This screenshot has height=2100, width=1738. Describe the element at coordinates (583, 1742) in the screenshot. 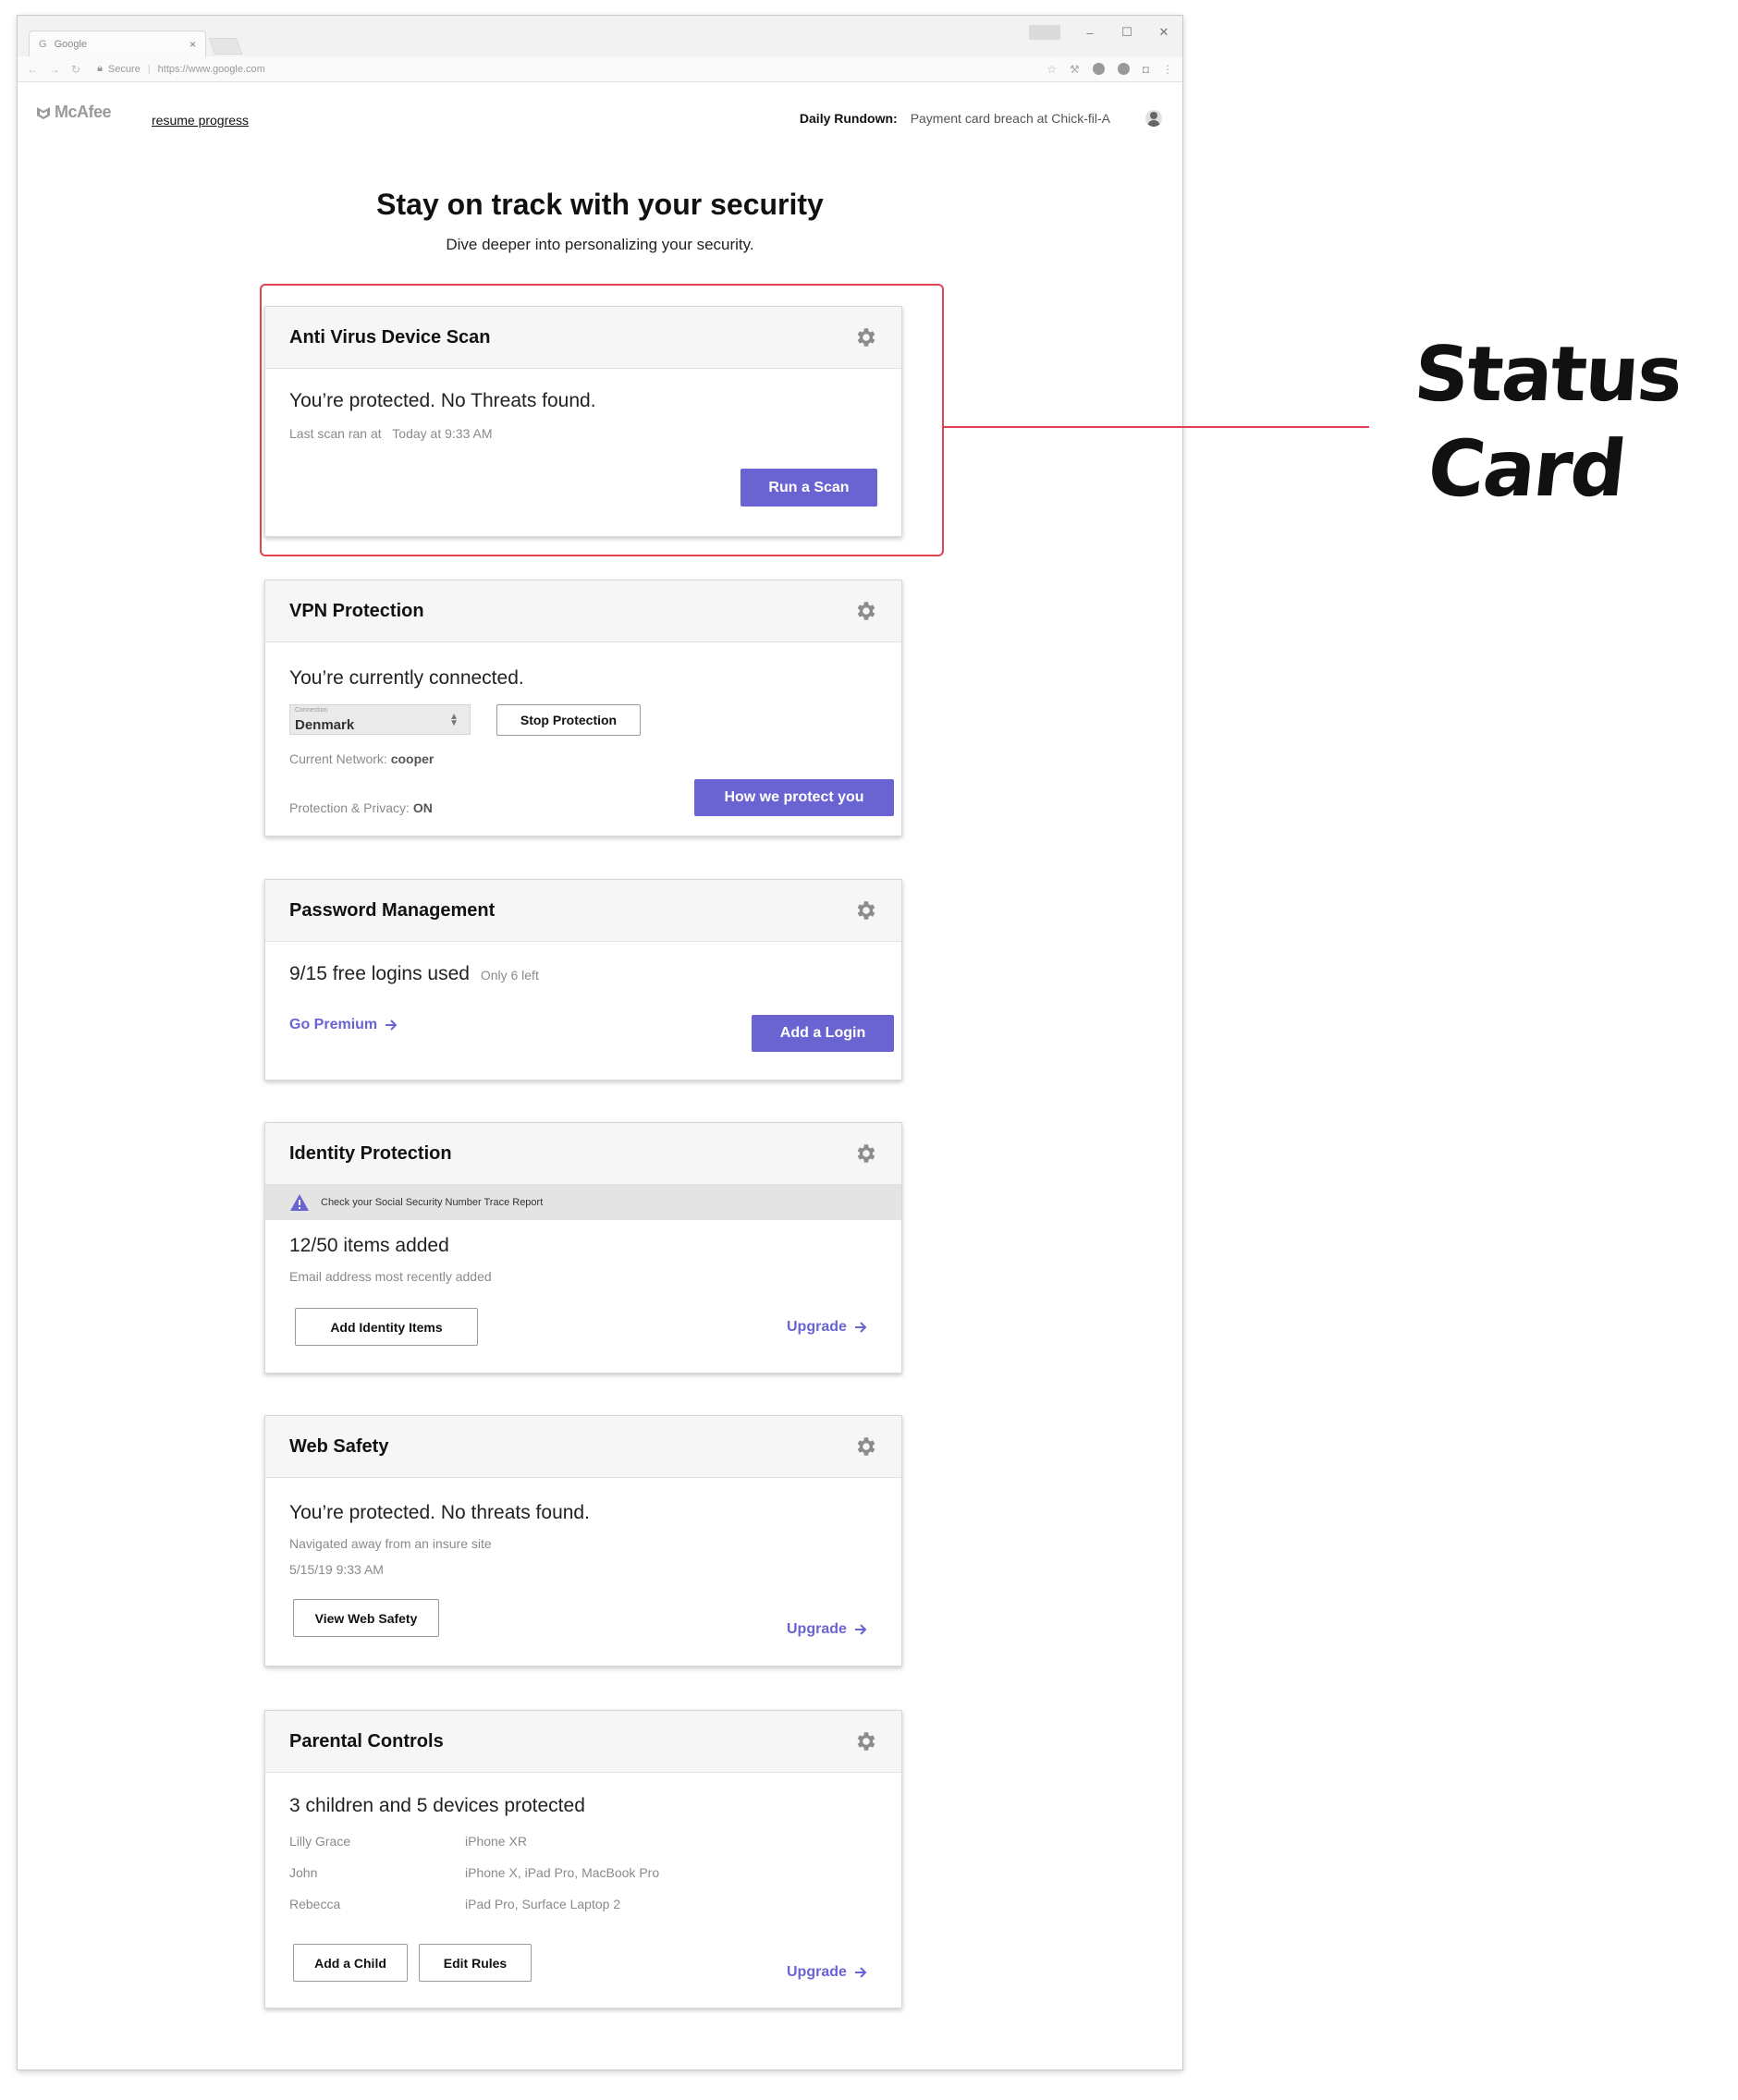

I see `card-header: Parental Controls` at that location.